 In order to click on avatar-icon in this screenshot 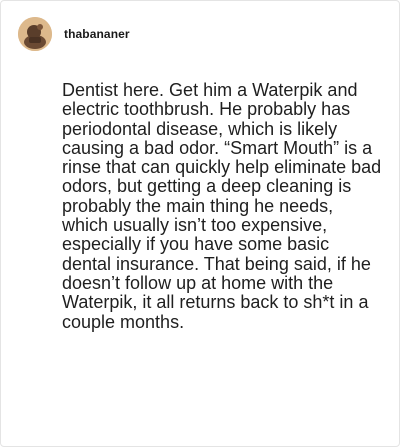, I will do `click(35, 34)`.